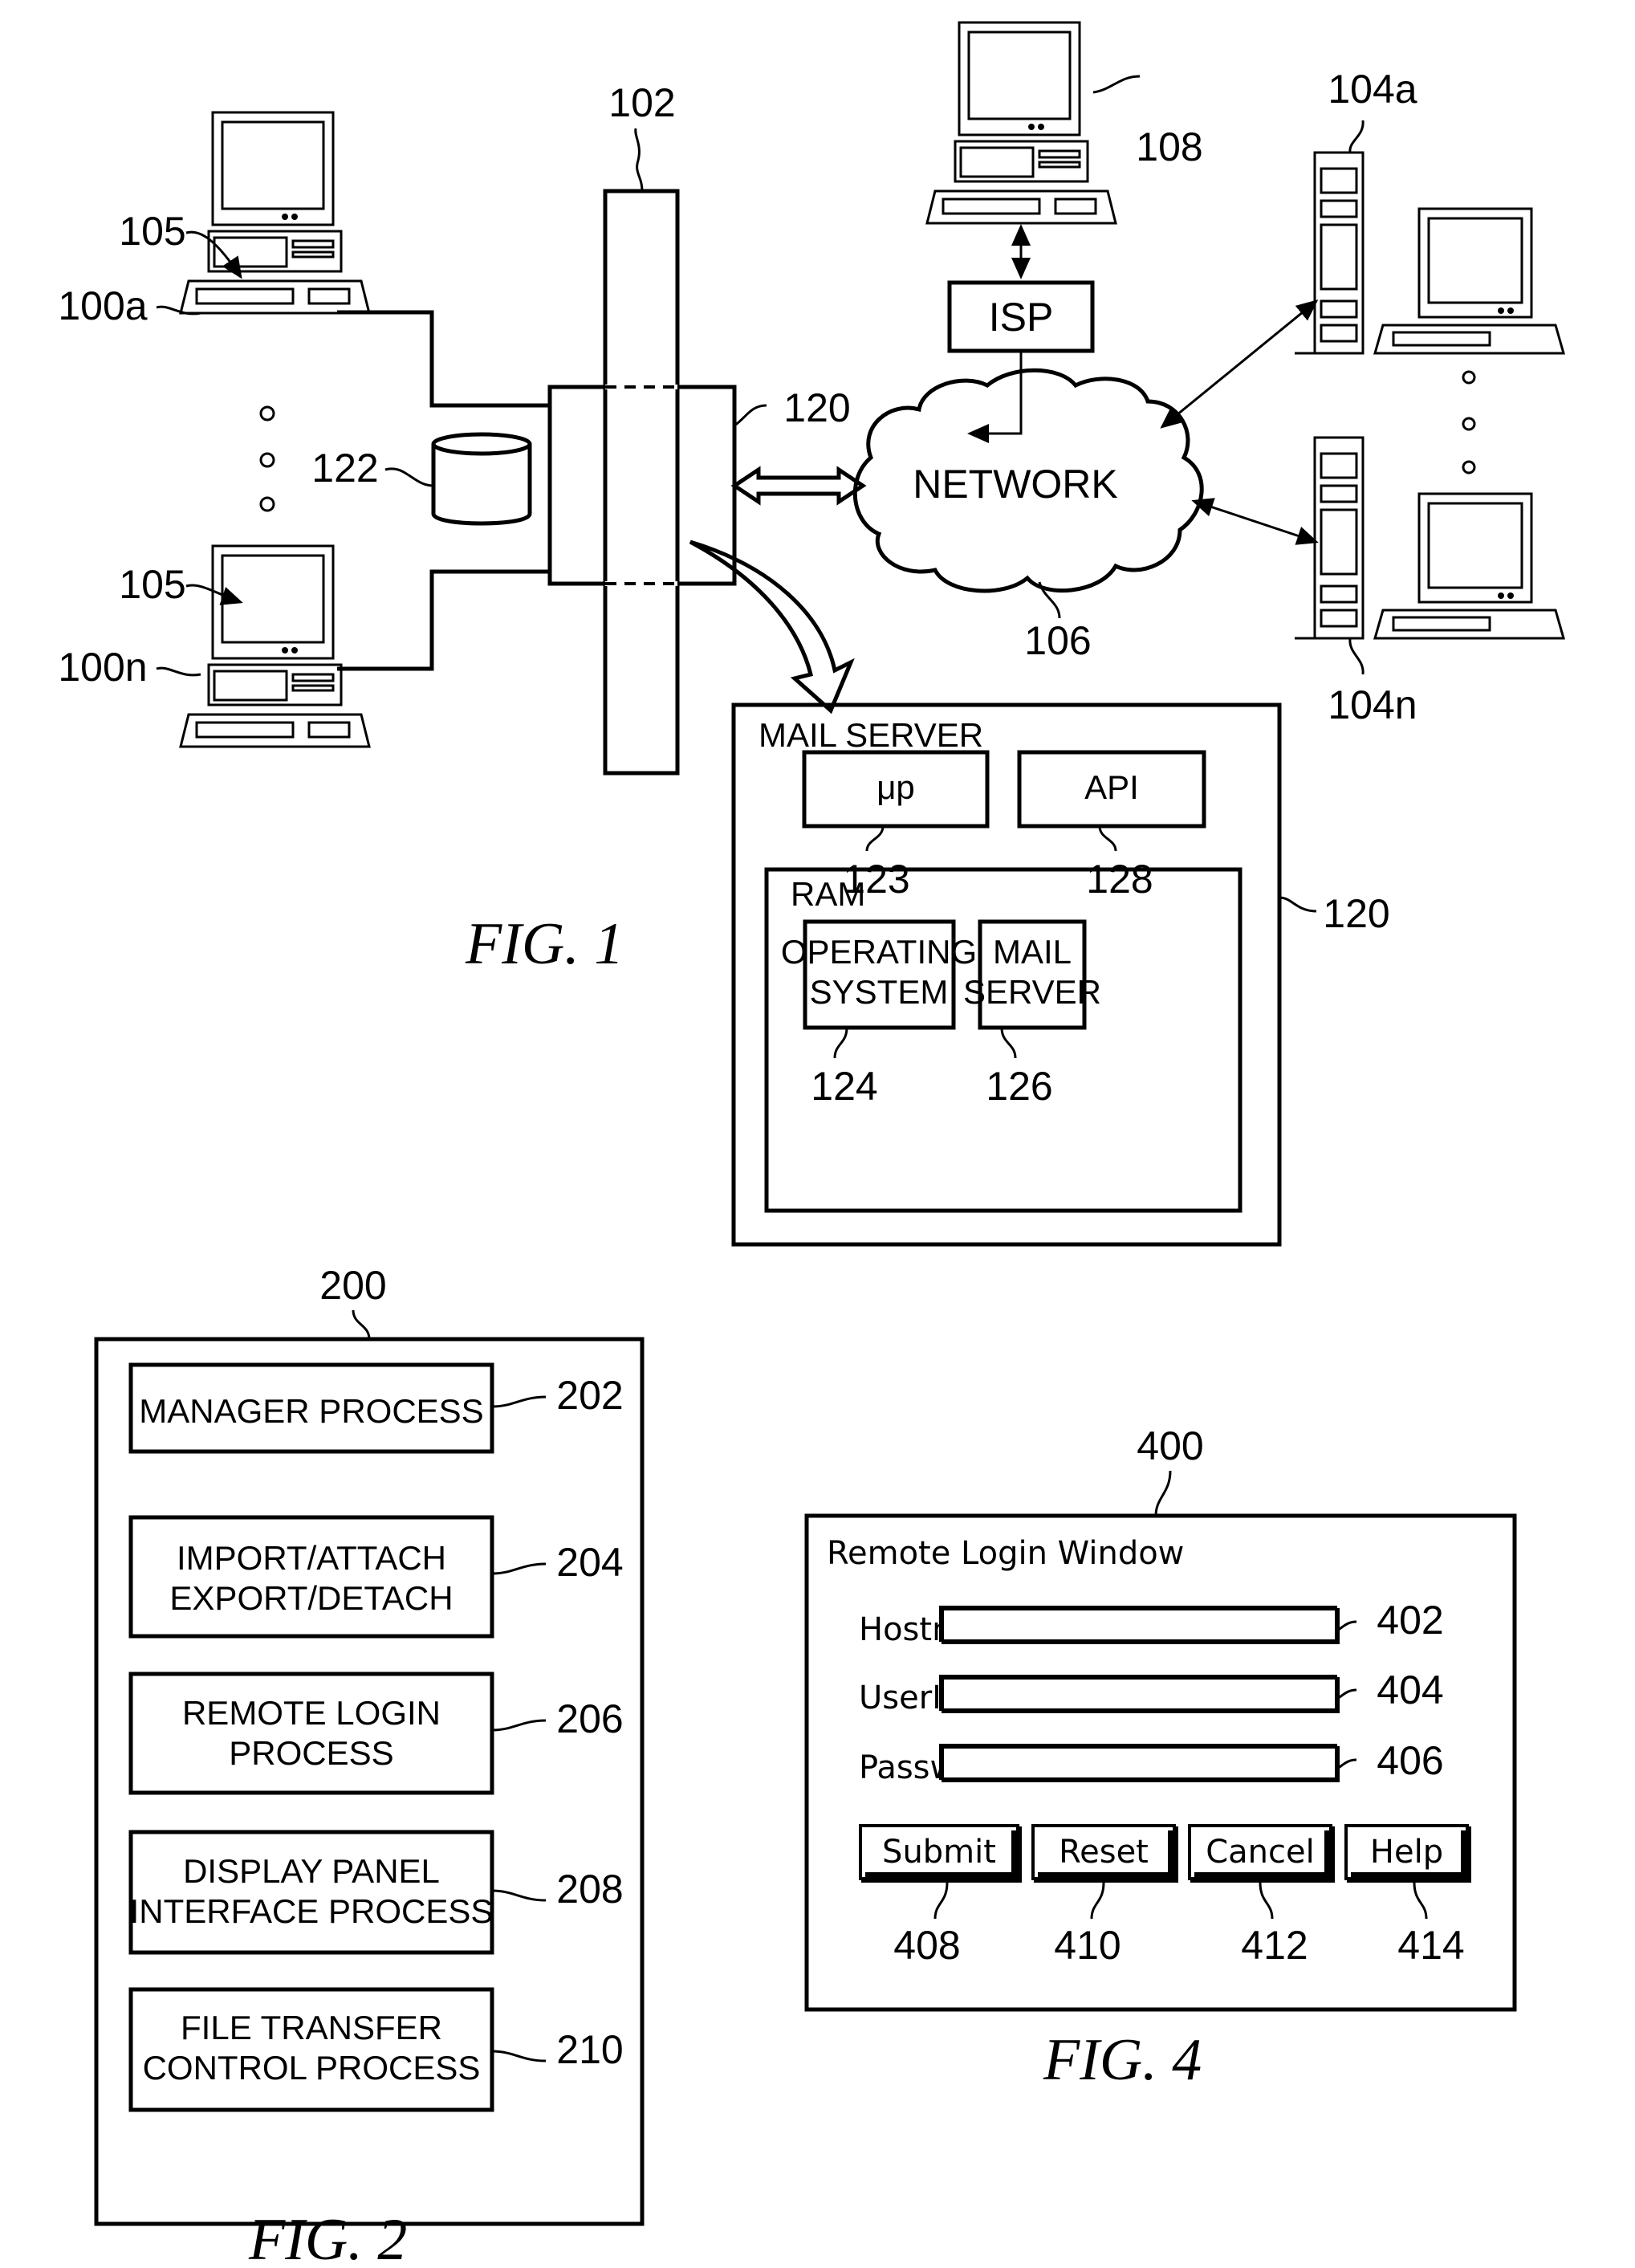  What do you see at coordinates (352, 1285) in the screenshot?
I see `ref-200: 200` at bounding box center [352, 1285].